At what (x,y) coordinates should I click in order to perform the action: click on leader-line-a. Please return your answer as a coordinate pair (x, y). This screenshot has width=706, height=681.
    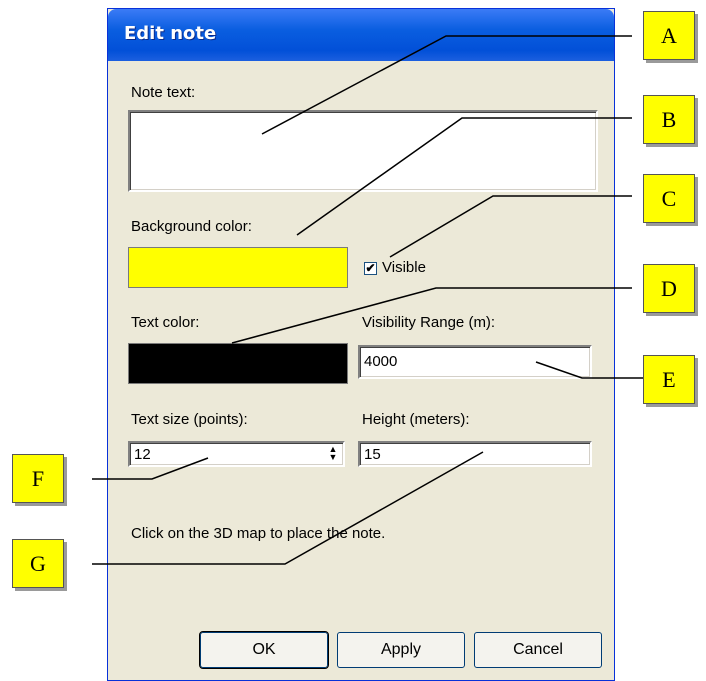
    Looking at the image, I should click on (446, 85).